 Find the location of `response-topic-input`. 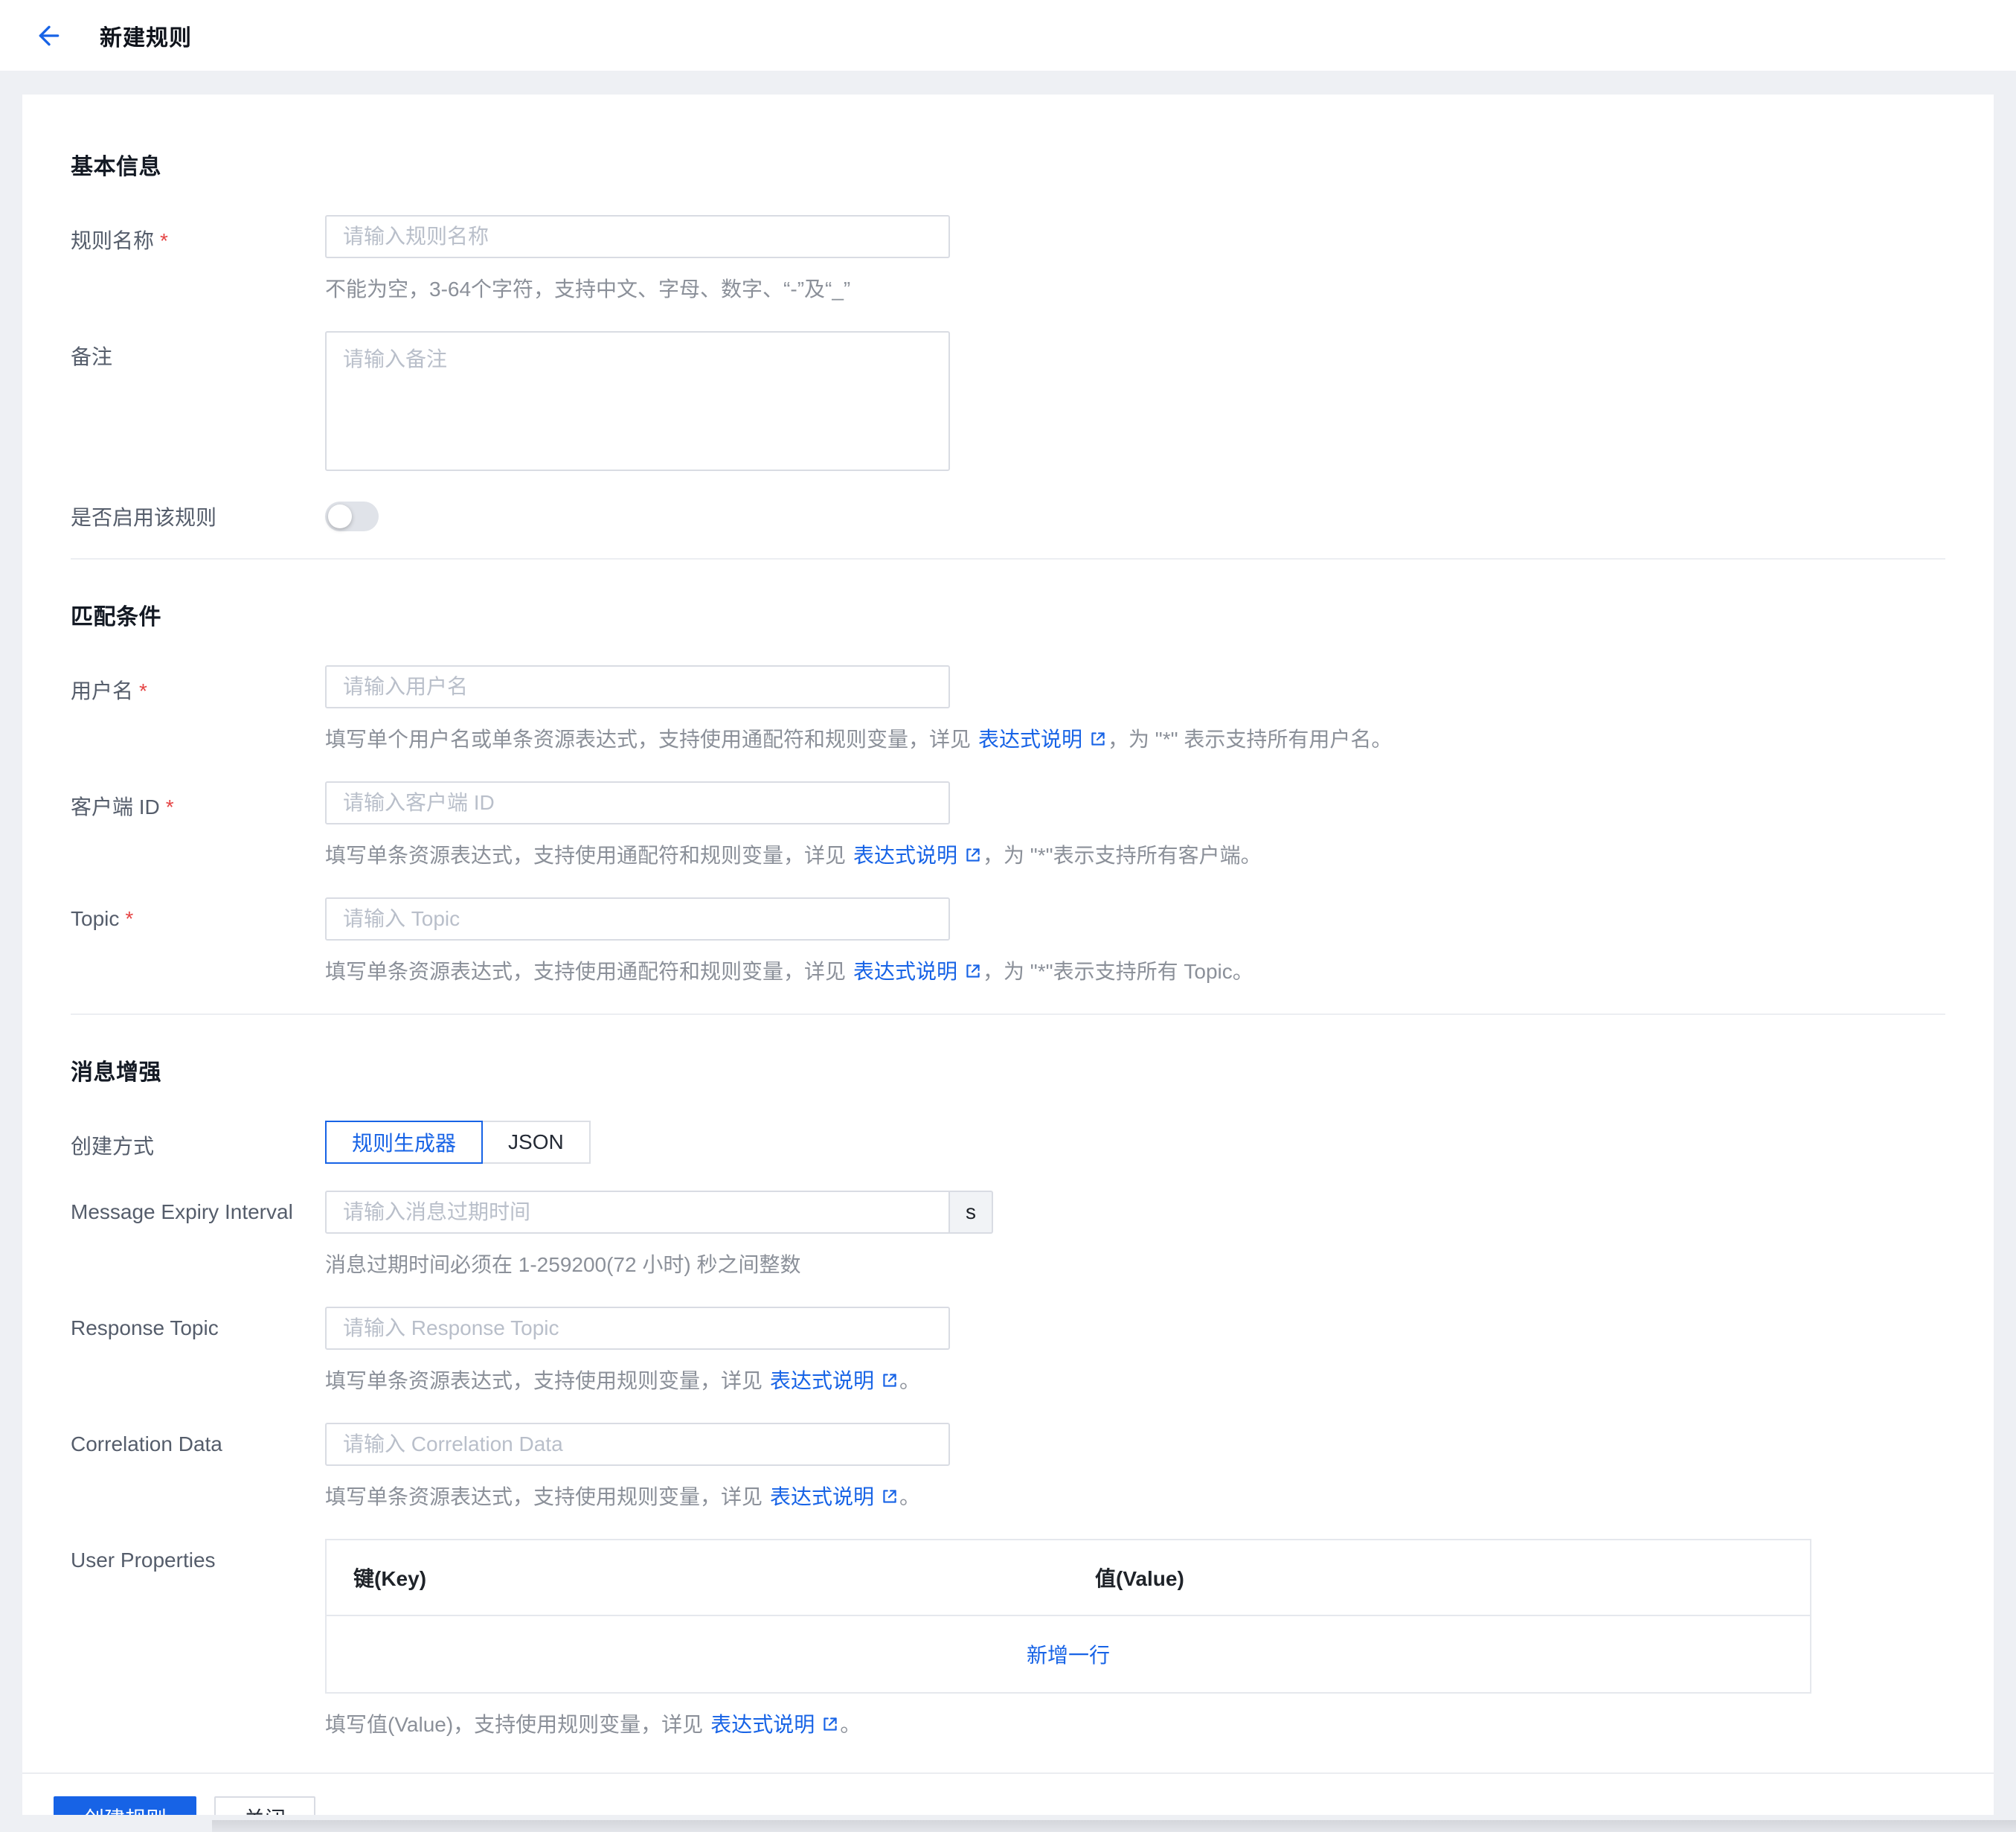

response-topic-input is located at coordinates (638, 1329).